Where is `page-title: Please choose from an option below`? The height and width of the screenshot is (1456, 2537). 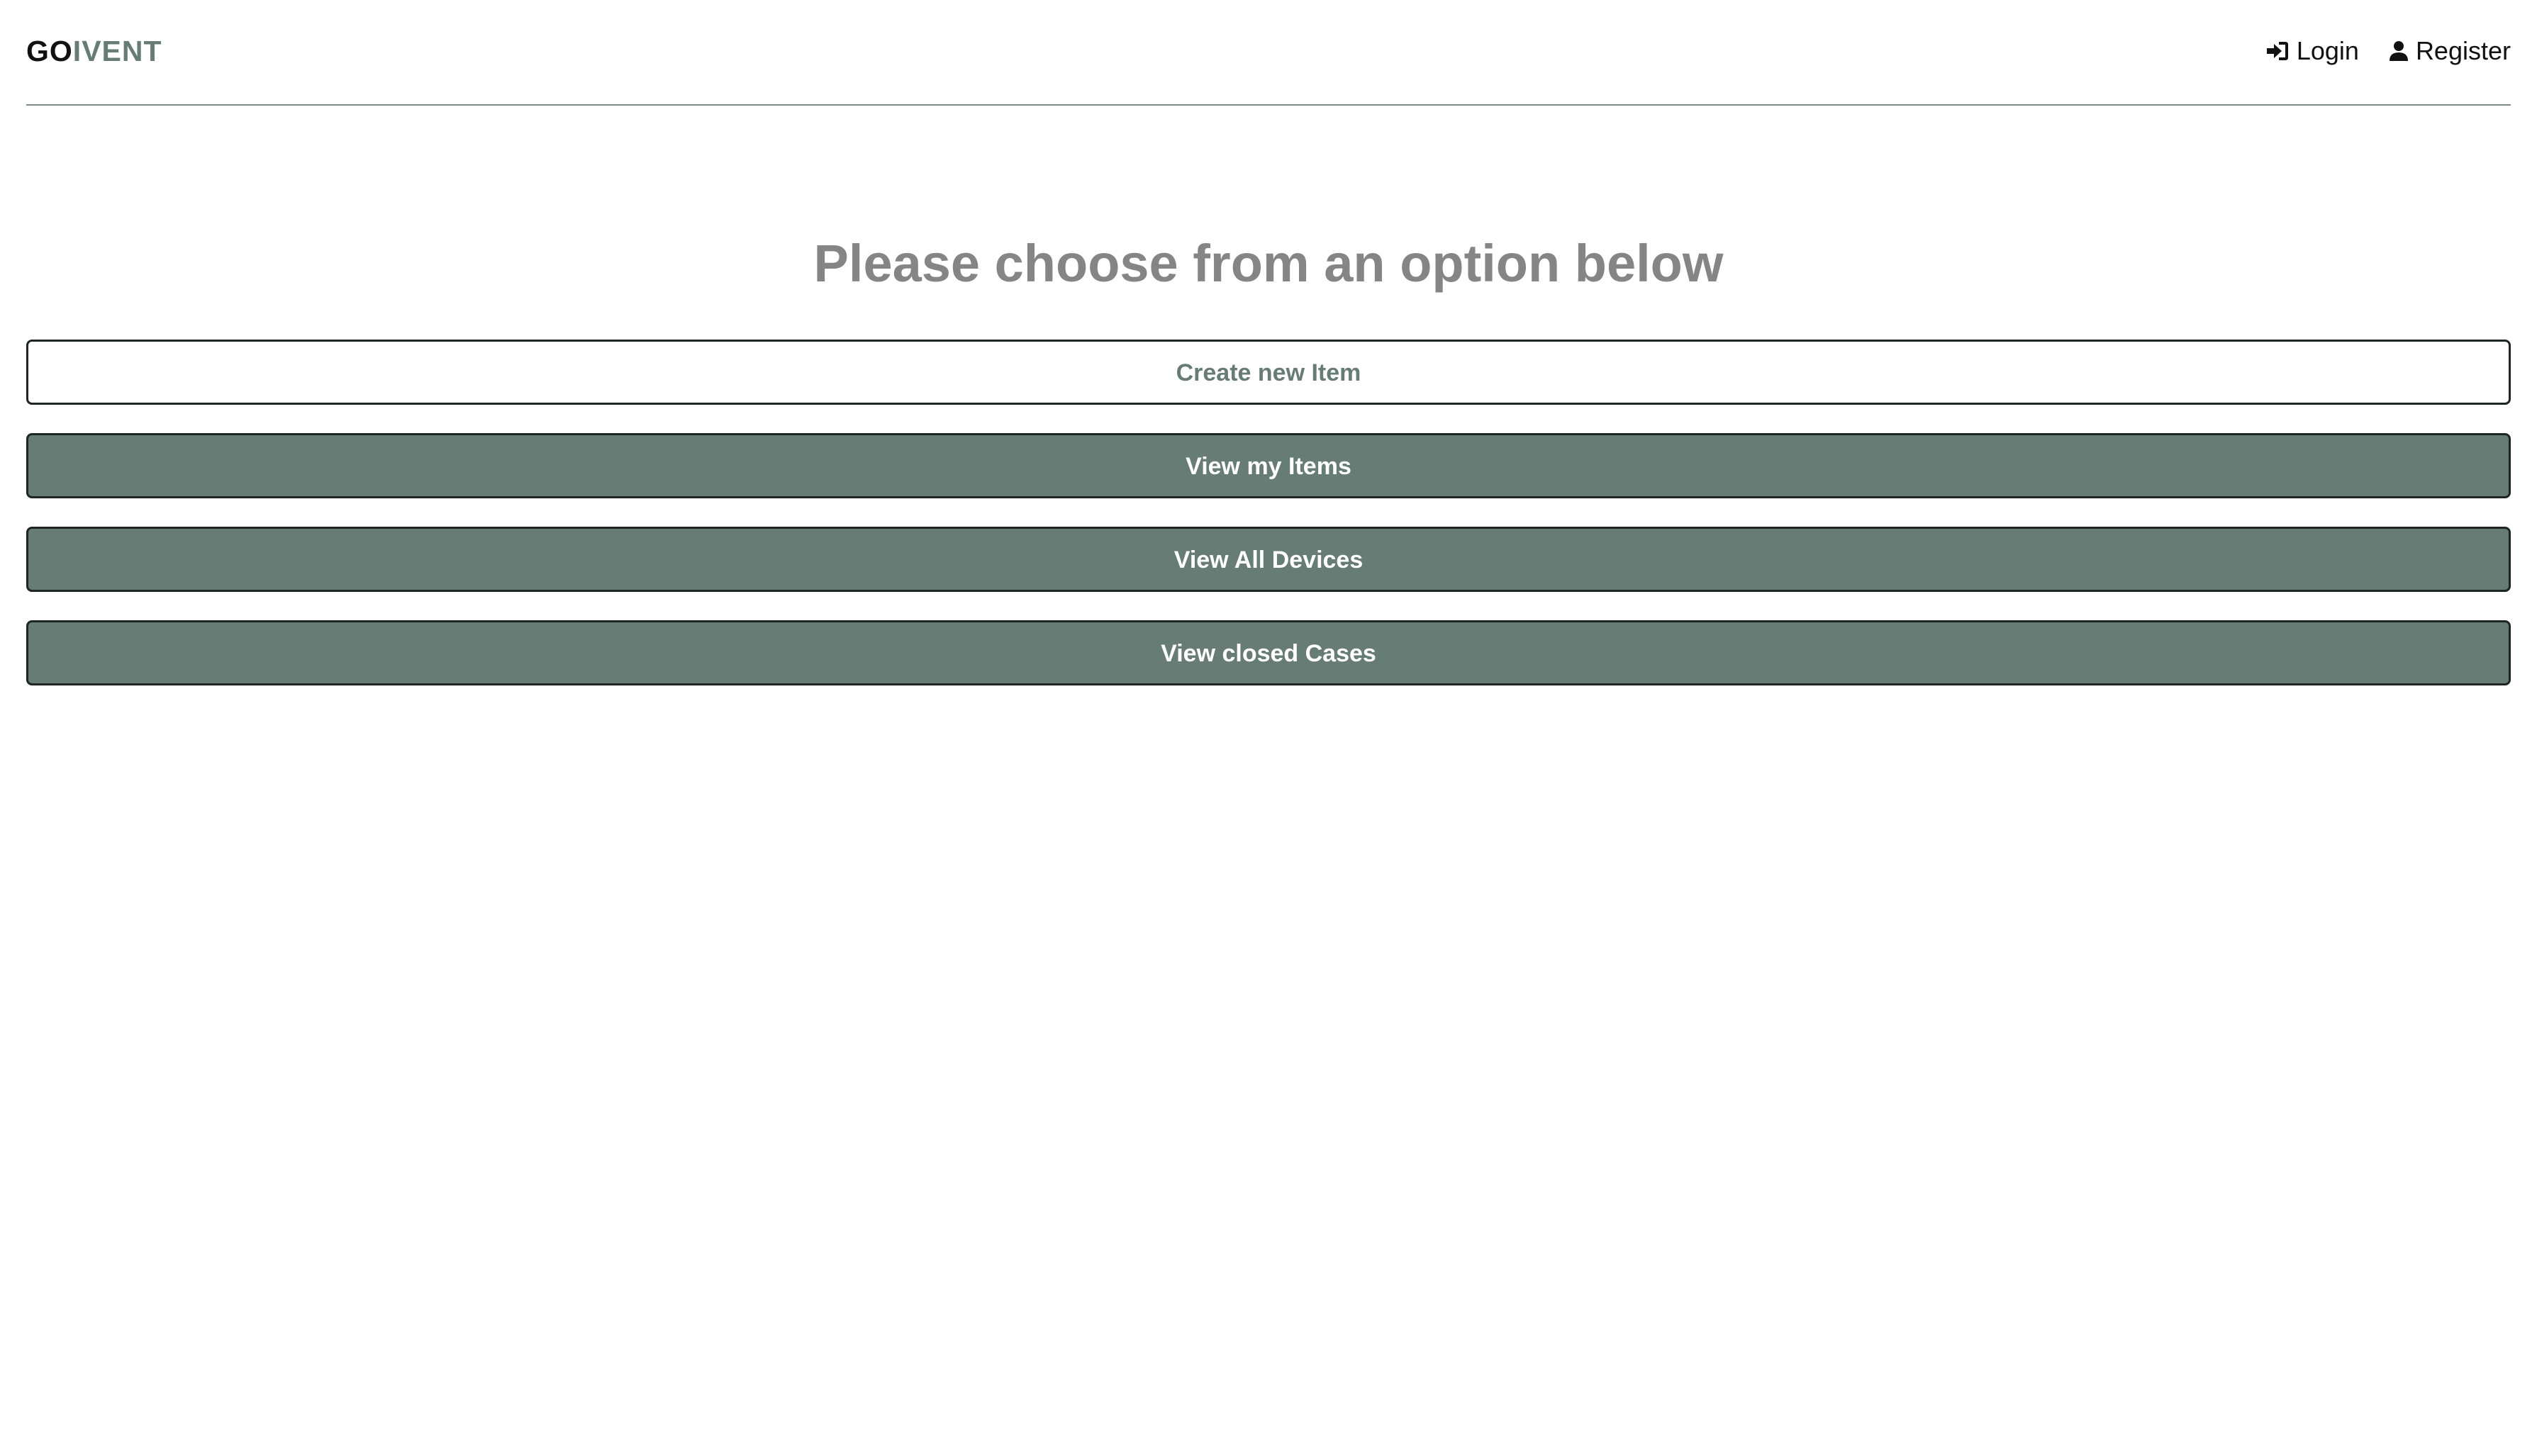 page-title: Please choose from an option below is located at coordinates (1268, 263).